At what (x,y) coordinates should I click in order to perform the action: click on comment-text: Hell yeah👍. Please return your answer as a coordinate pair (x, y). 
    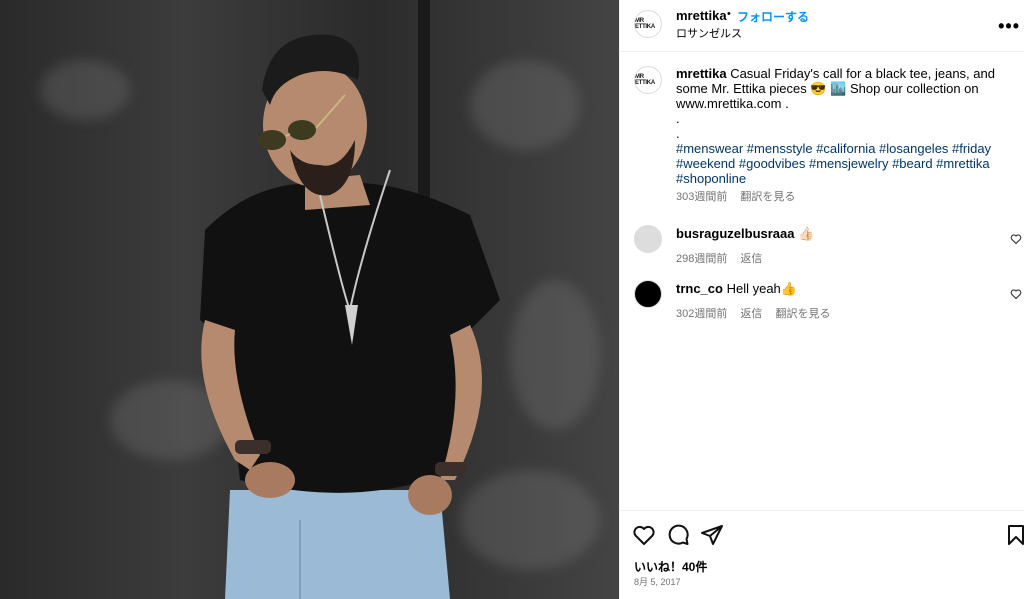
    Looking at the image, I should click on (759, 288).